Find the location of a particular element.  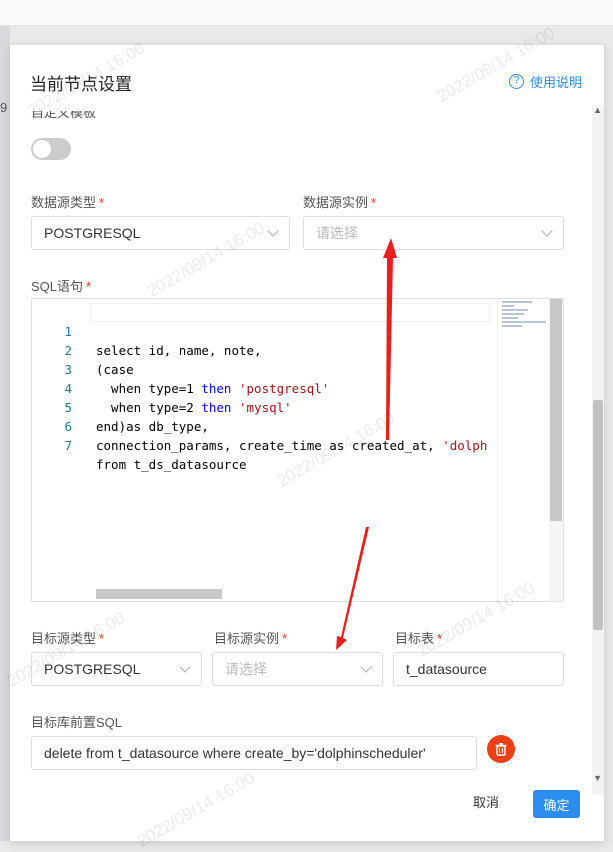

datasource-instance-label: 数据源实例 * is located at coordinates (339, 201).